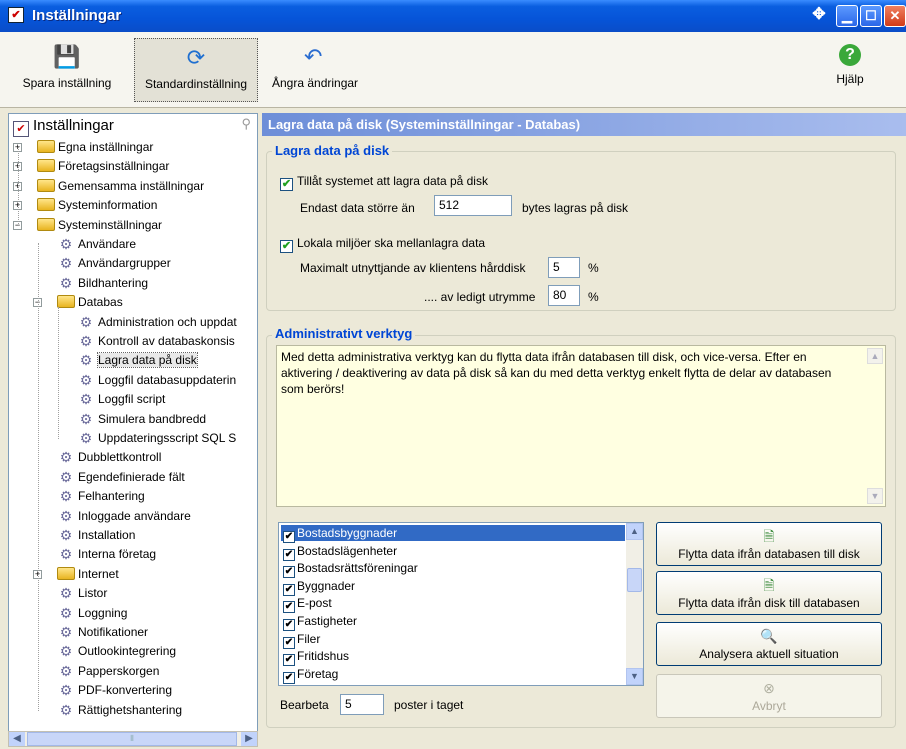 The height and width of the screenshot is (749, 906). Describe the element at coordinates (96, 535) in the screenshot. I see `tree-item: ⚙ Installation` at that location.